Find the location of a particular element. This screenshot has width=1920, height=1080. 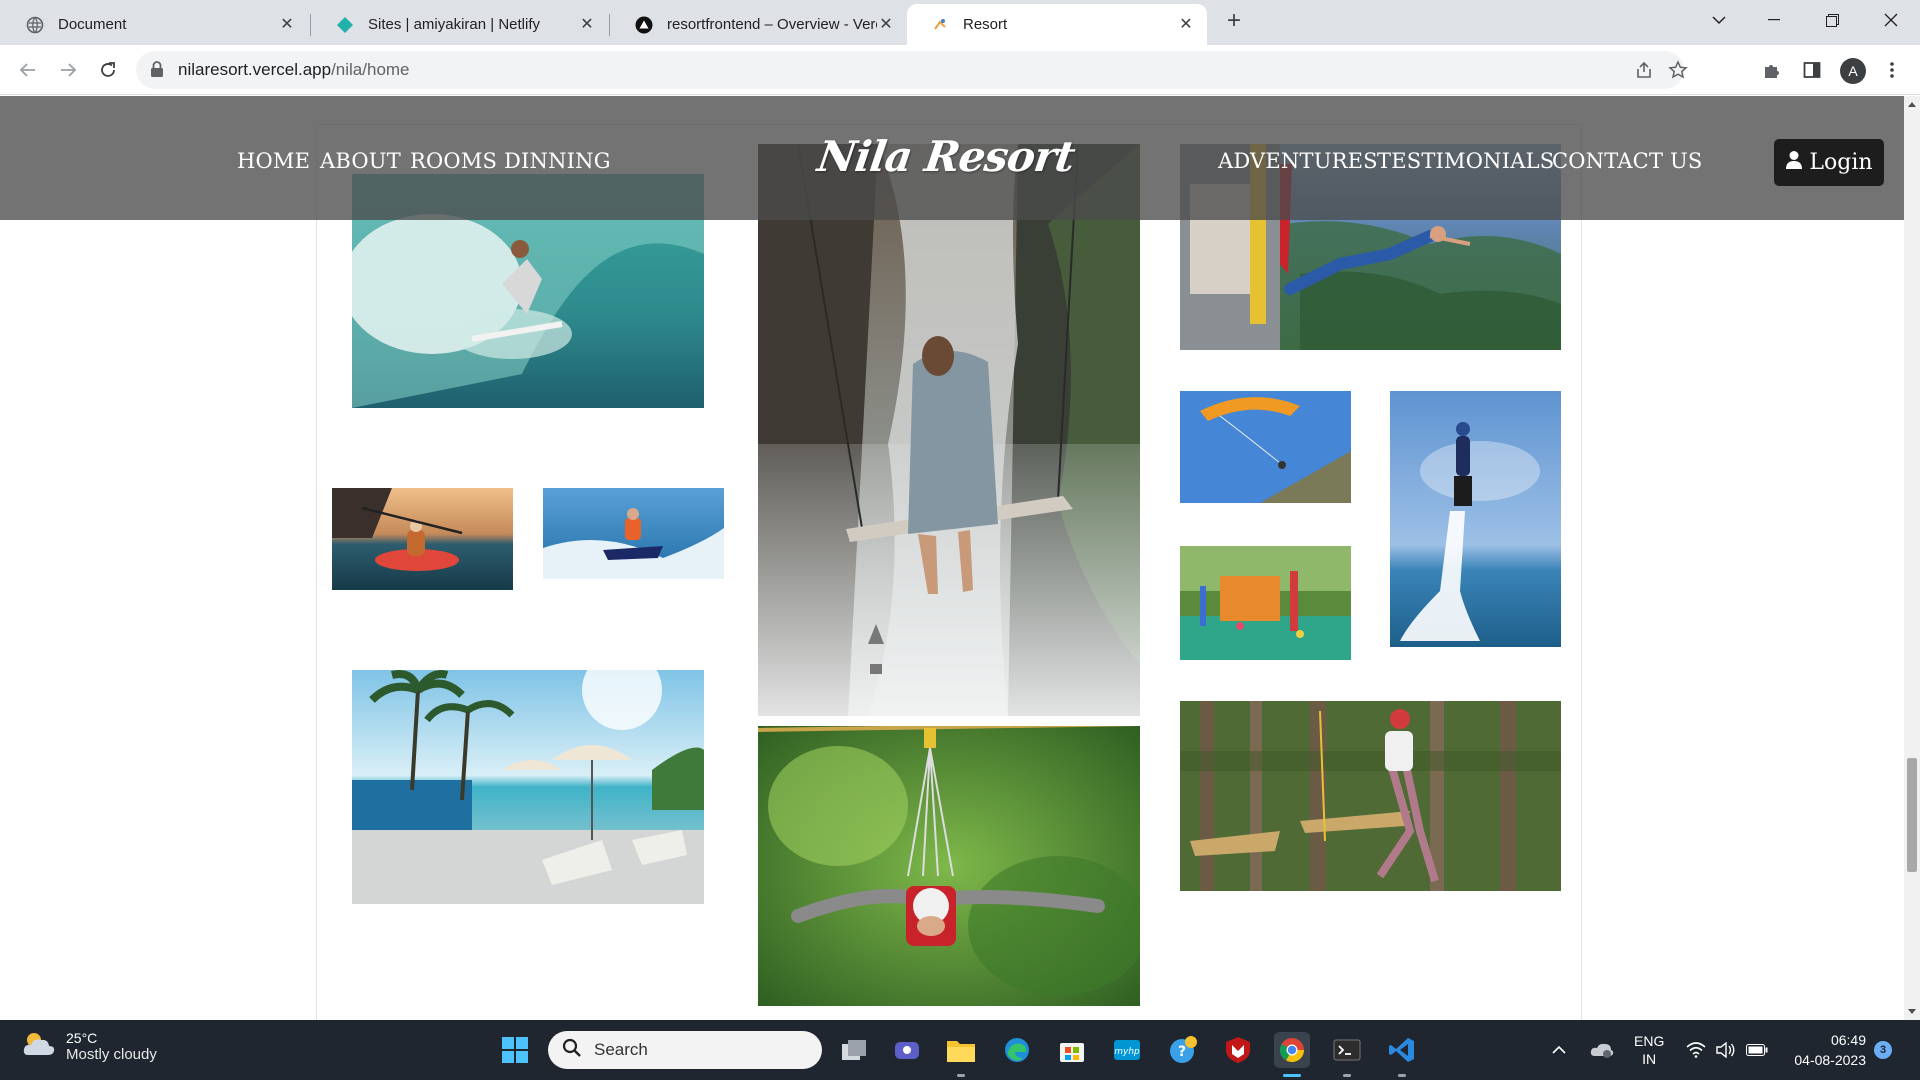

forward-arrow-icon is located at coordinates (68, 70).